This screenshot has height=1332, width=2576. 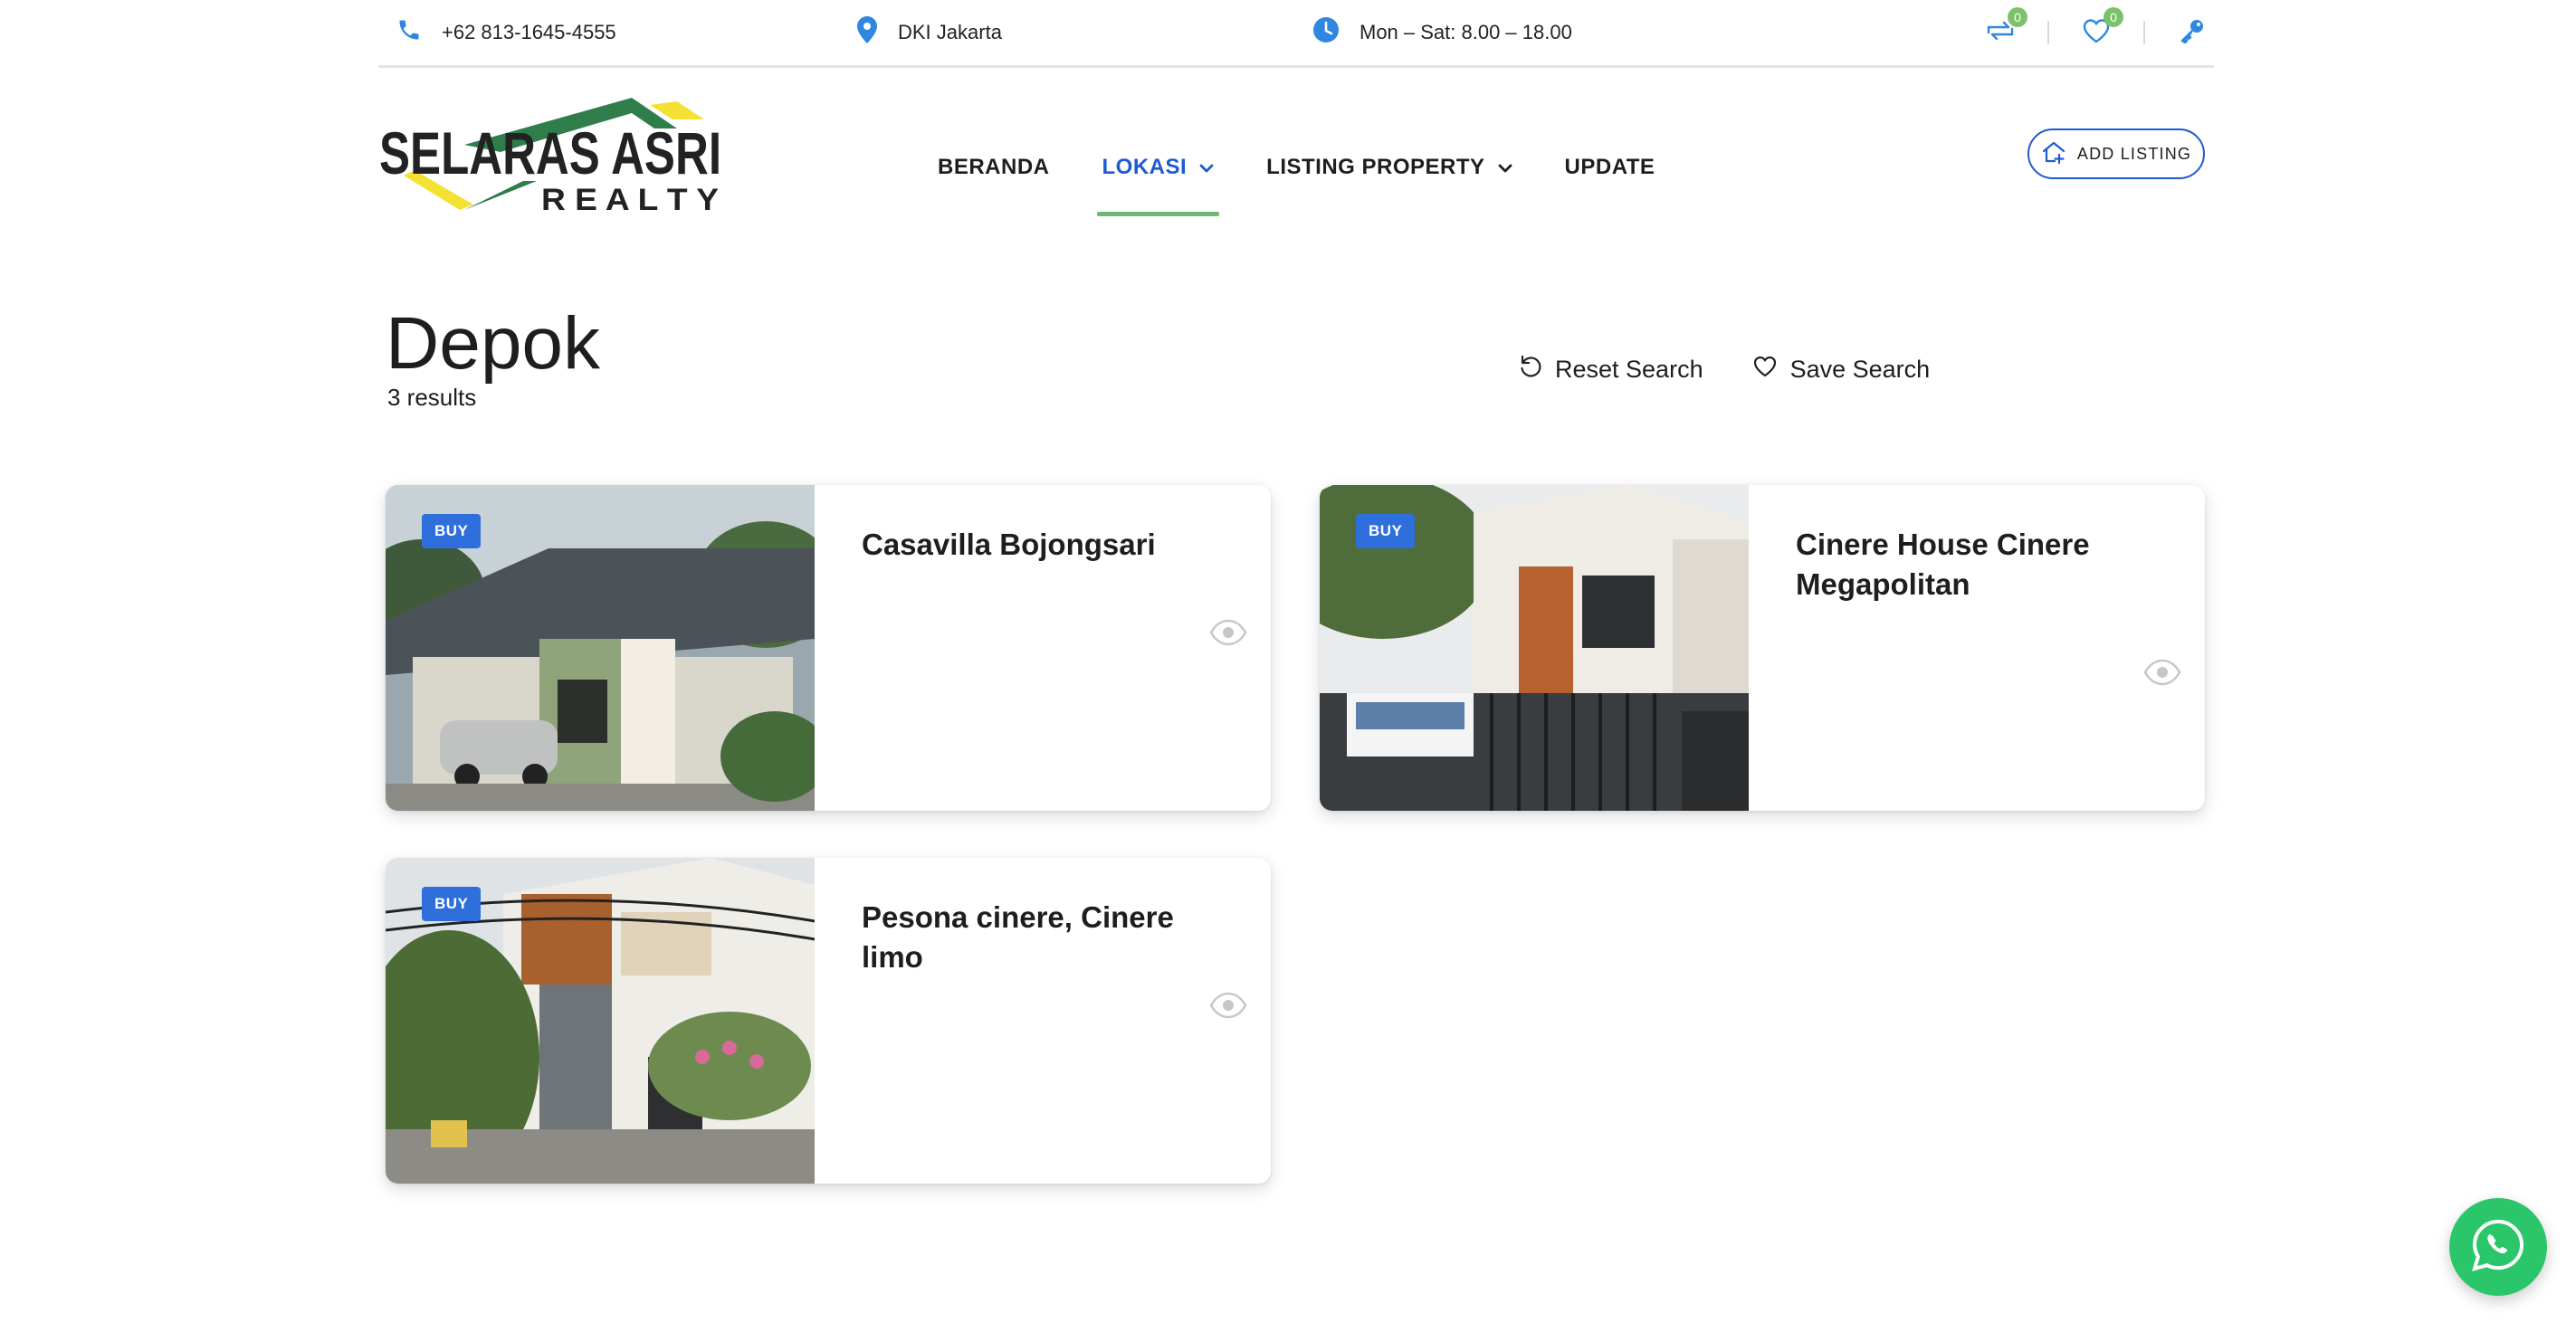 I want to click on listing-card: BUY Cinere House Cinere Megapolitan, so click(x=1763, y=648).